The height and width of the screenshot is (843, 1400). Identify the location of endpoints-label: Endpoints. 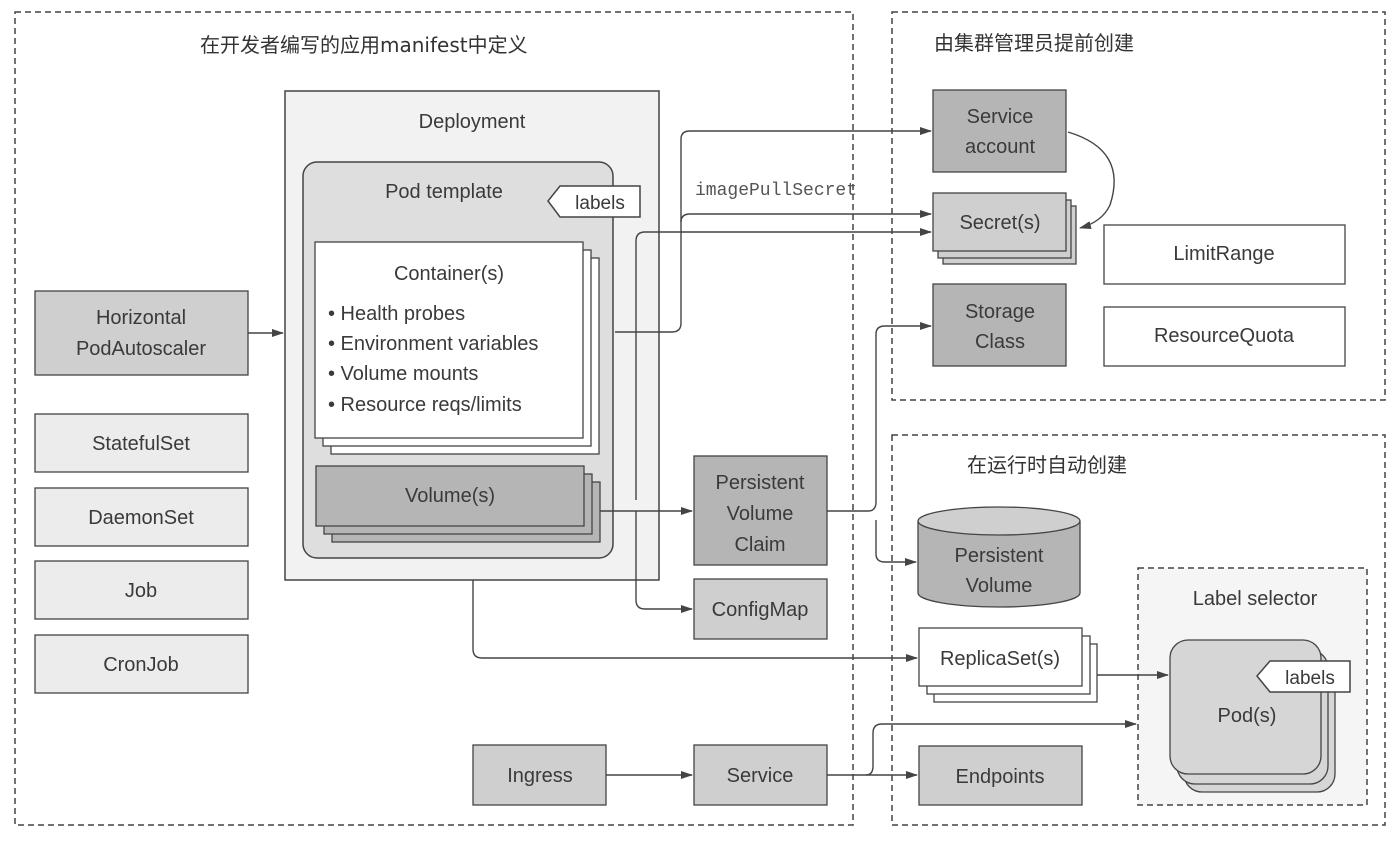
(1000, 777).